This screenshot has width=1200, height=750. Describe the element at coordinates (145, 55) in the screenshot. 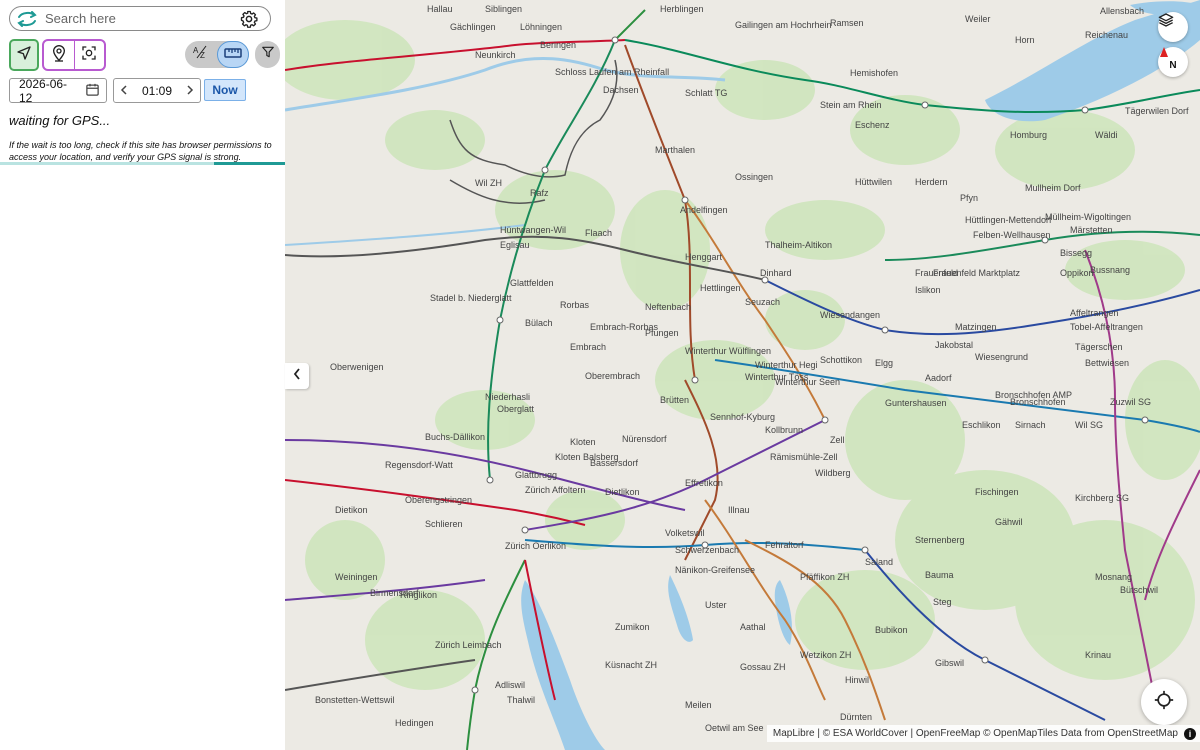

I see `mode-toolbar: AZ` at that location.